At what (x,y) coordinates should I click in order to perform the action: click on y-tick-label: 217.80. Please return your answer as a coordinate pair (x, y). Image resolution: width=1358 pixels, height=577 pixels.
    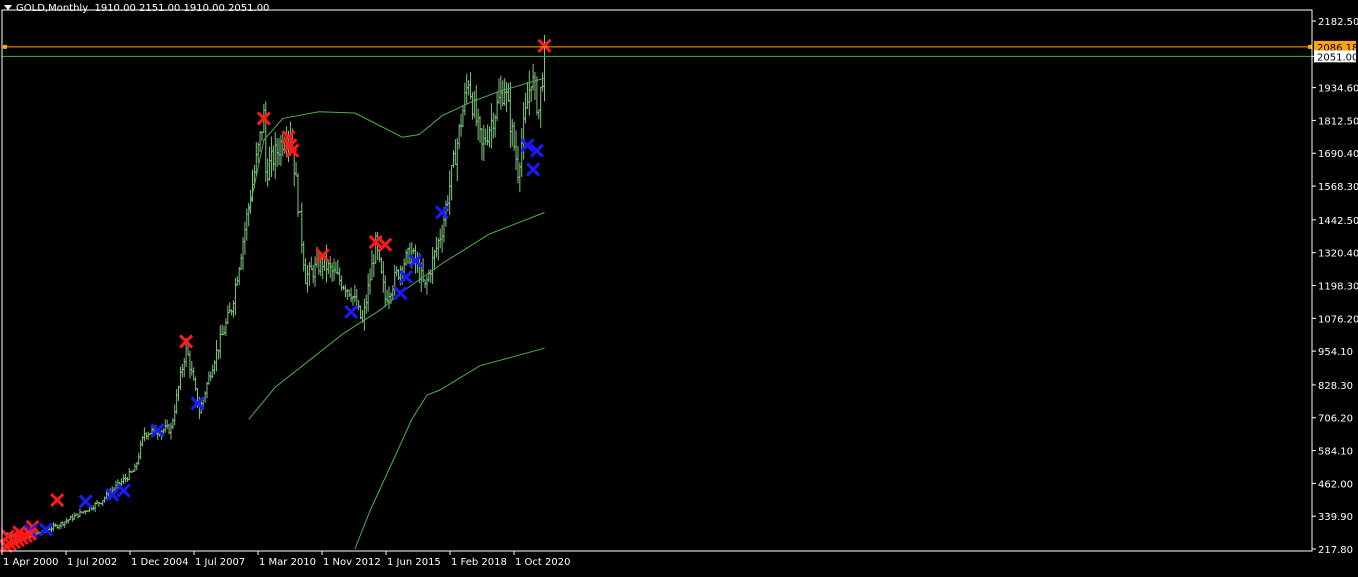
    Looking at the image, I should click on (1335, 550).